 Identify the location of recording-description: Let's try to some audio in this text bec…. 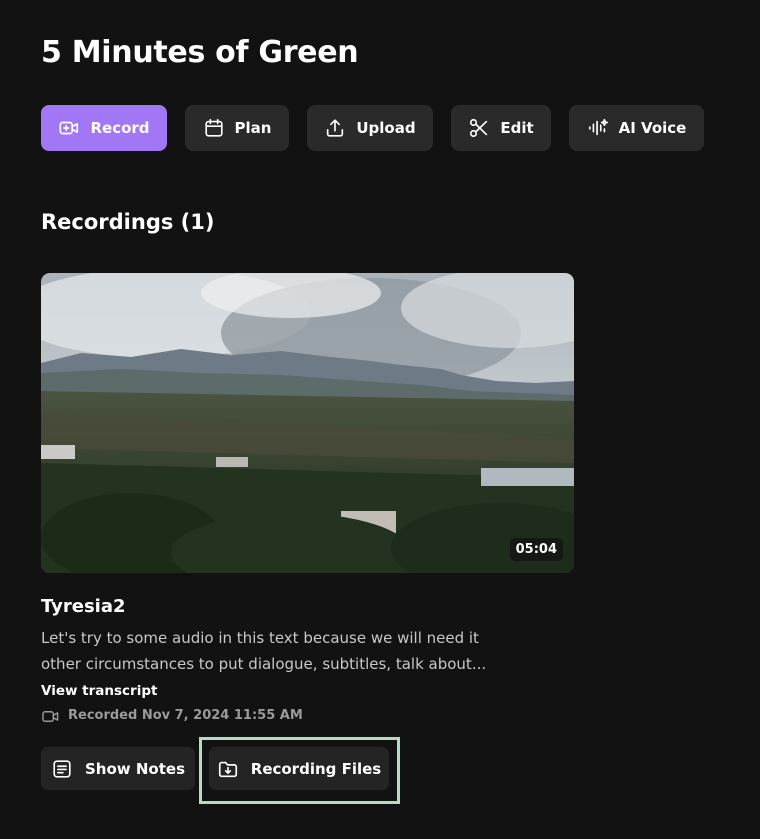
(276, 664).